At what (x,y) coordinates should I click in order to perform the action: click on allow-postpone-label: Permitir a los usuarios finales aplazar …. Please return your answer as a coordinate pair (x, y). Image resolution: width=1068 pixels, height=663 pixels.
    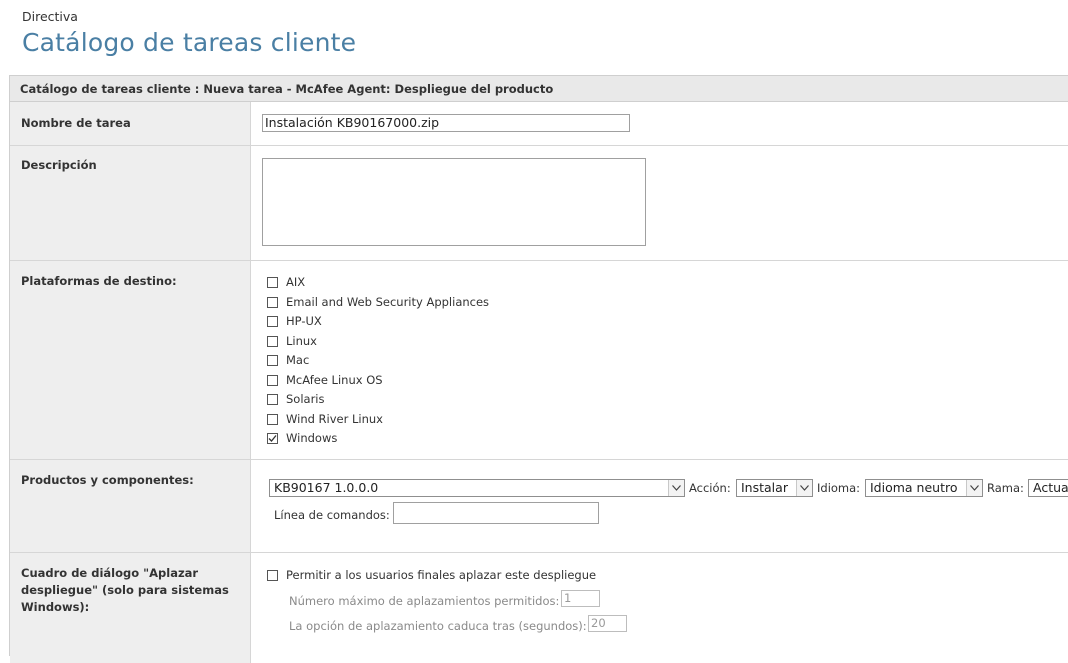
    Looking at the image, I should click on (441, 575).